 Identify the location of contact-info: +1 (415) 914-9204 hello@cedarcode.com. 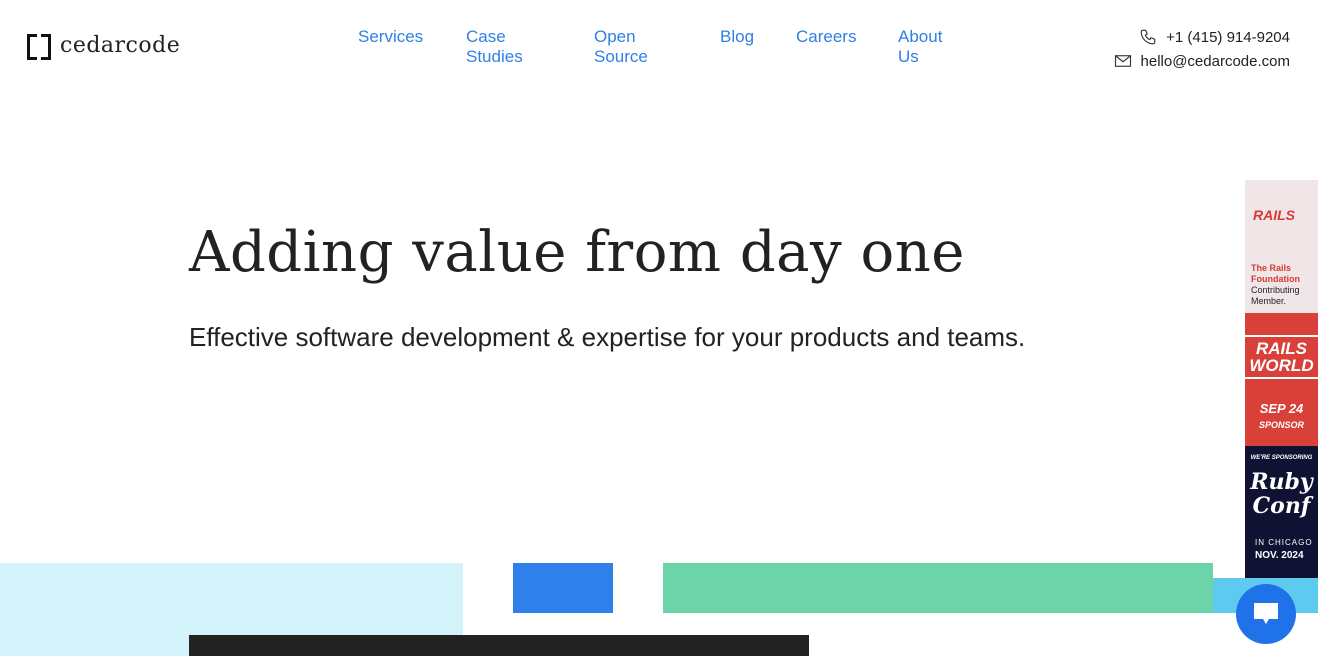
(1202, 49).